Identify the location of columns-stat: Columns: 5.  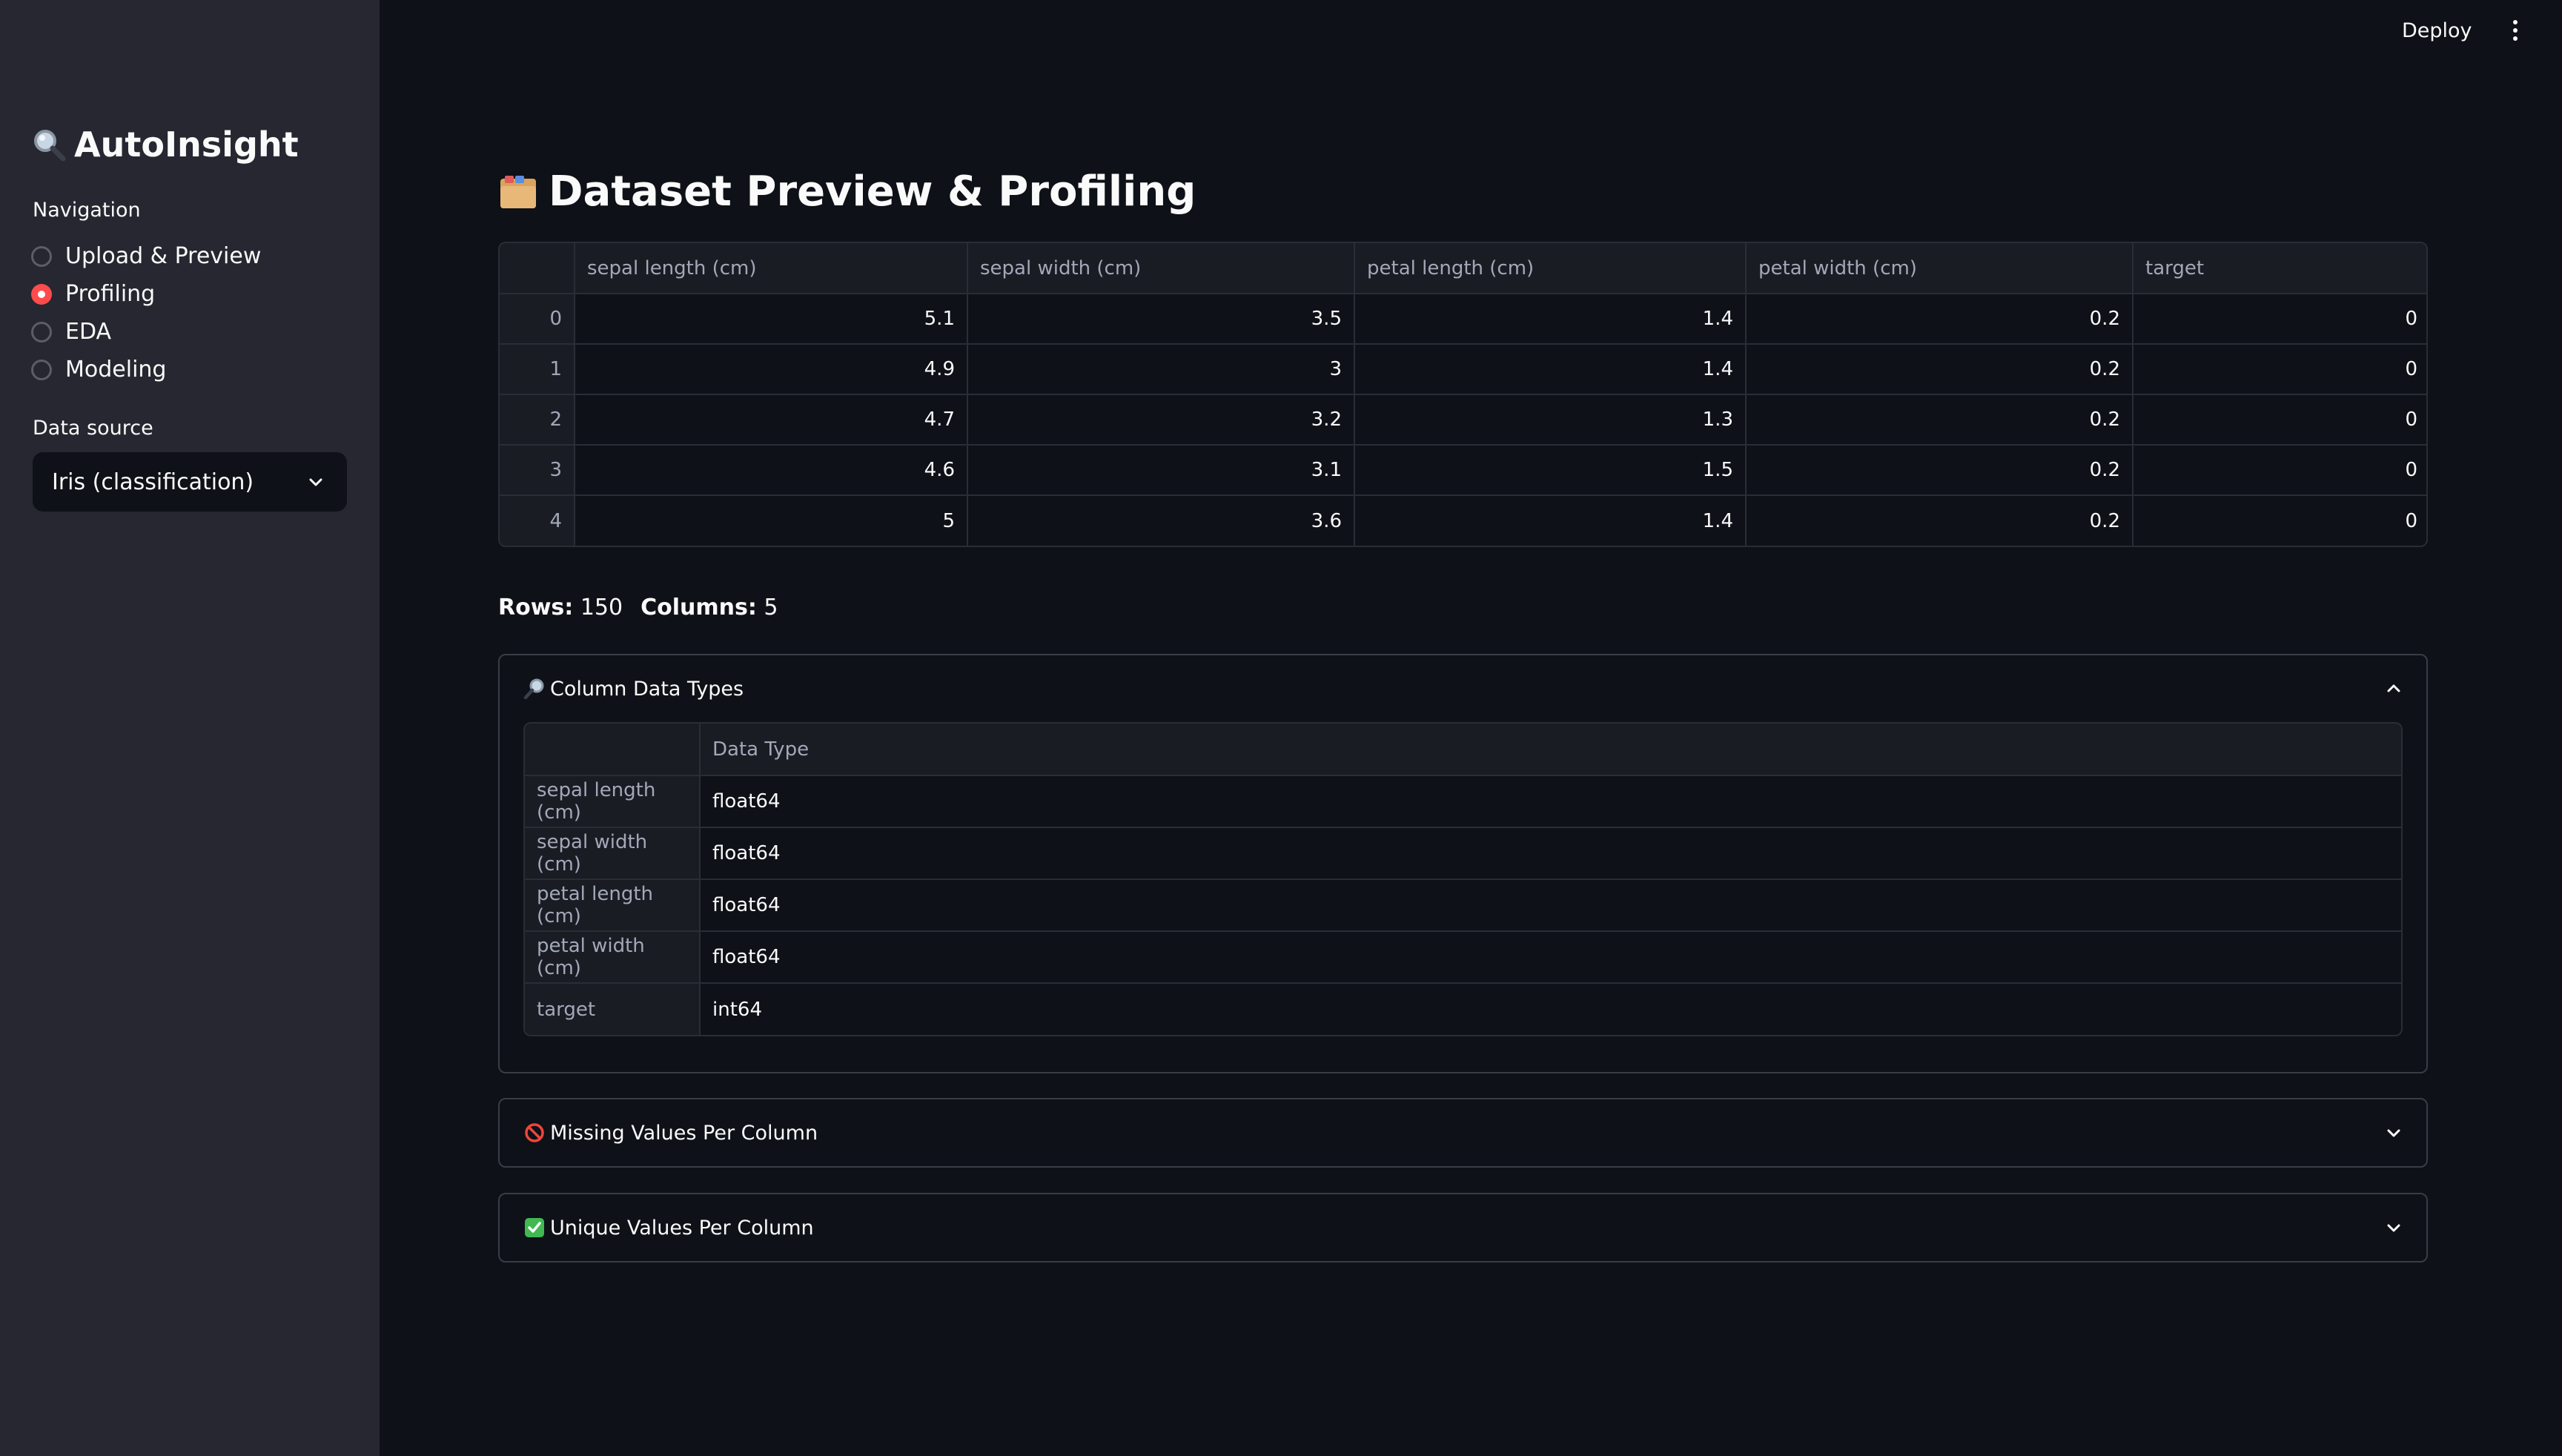
(709, 608).